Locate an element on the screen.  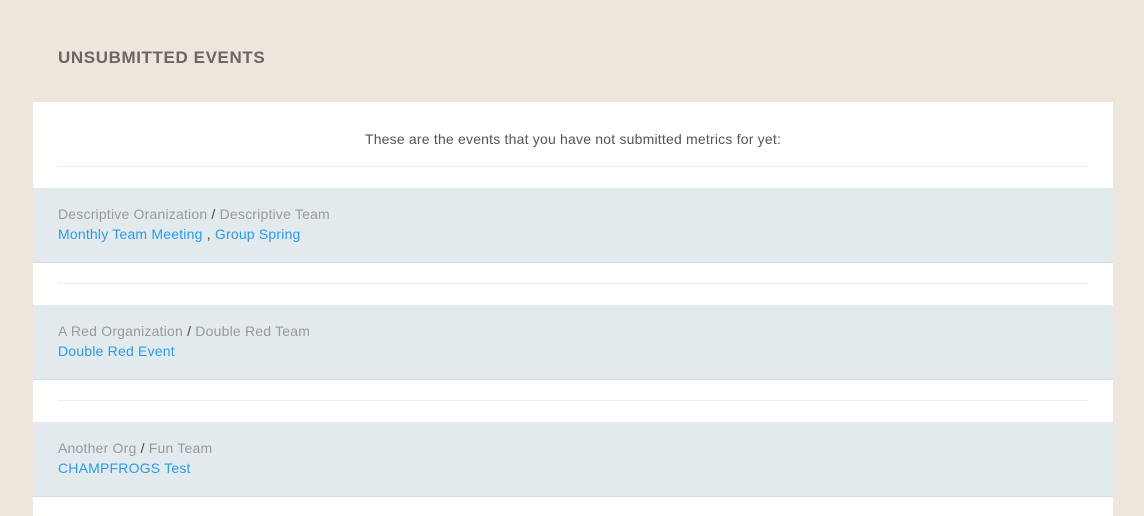
org-team-line: Another Org / Fun Team is located at coordinates (573, 448).